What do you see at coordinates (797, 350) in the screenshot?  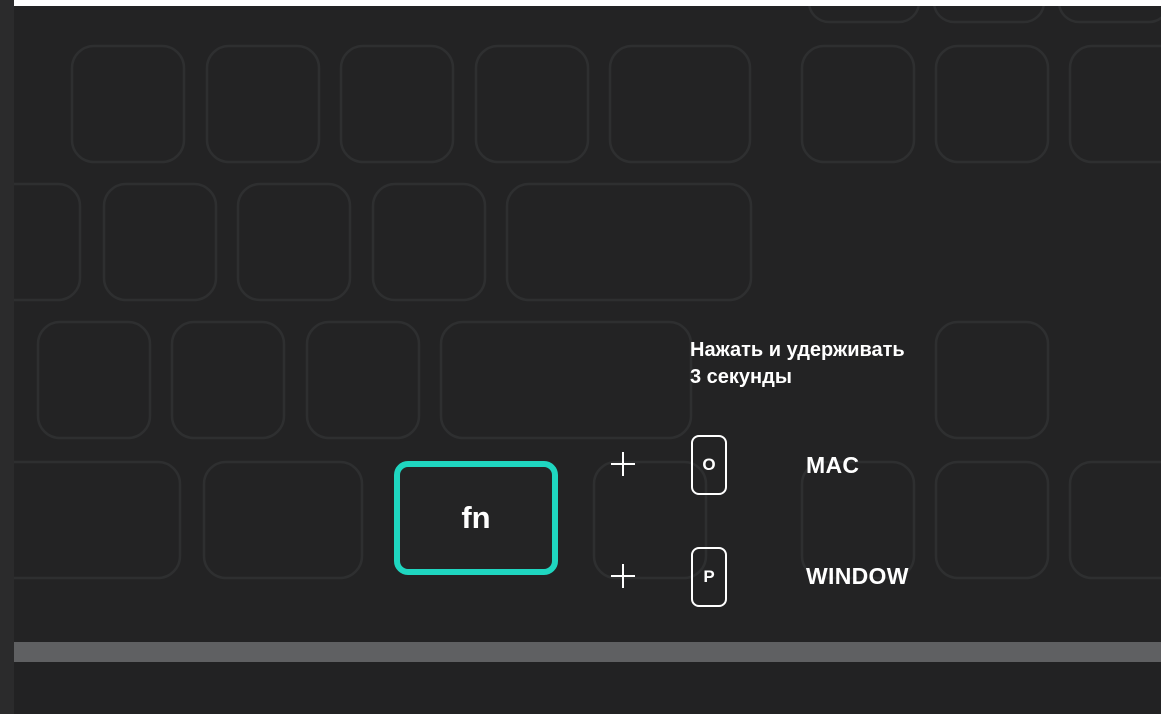 I see `instruction-line-1: Нажать и удерживать` at bounding box center [797, 350].